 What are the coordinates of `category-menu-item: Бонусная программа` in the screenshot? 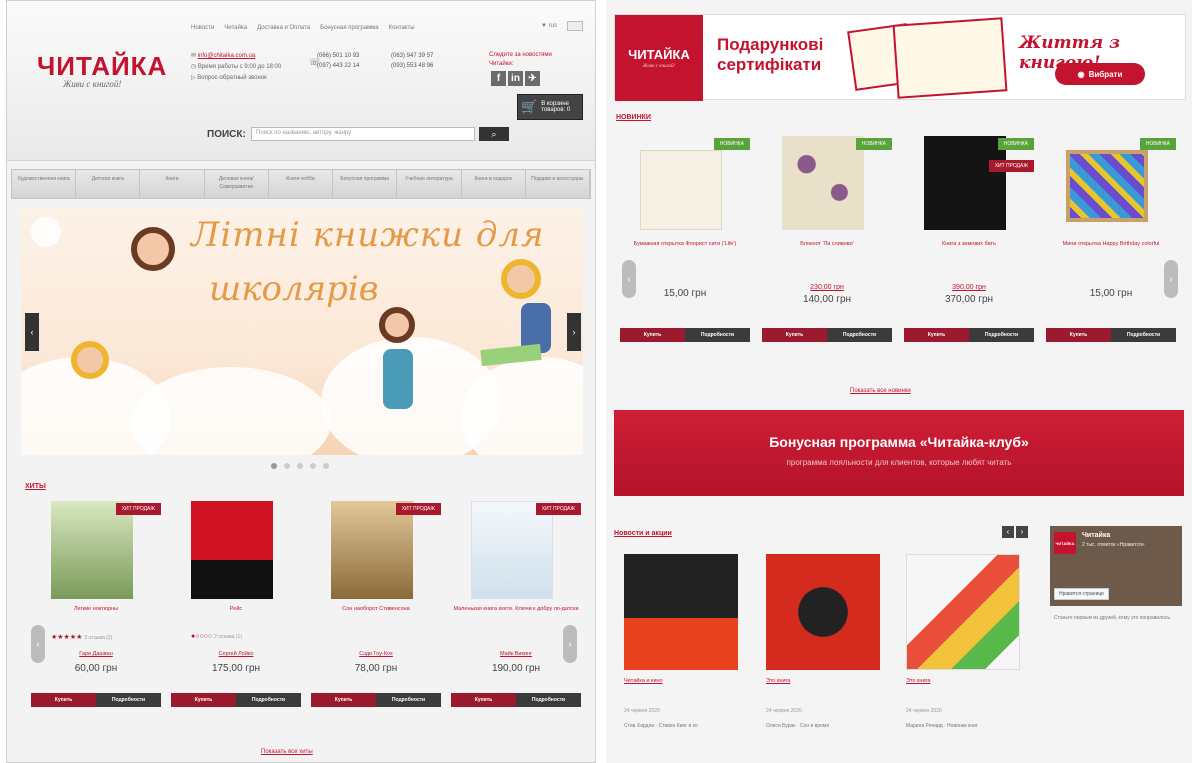 It's located at (365, 184).